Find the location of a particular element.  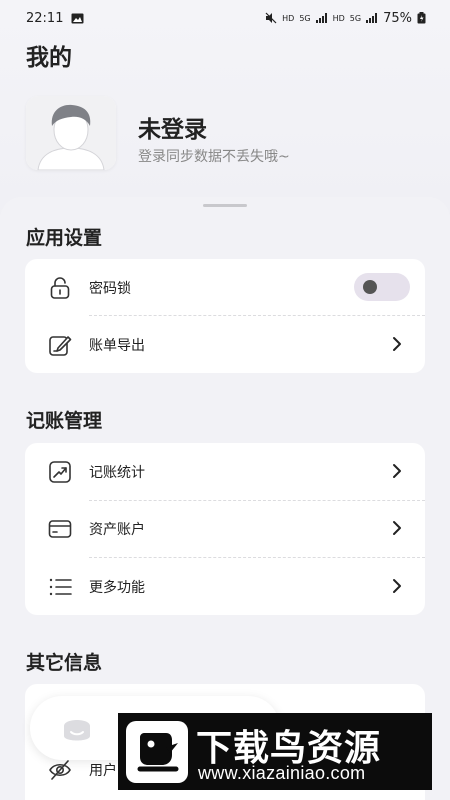

default-avatar-icon is located at coordinates (71, 133).